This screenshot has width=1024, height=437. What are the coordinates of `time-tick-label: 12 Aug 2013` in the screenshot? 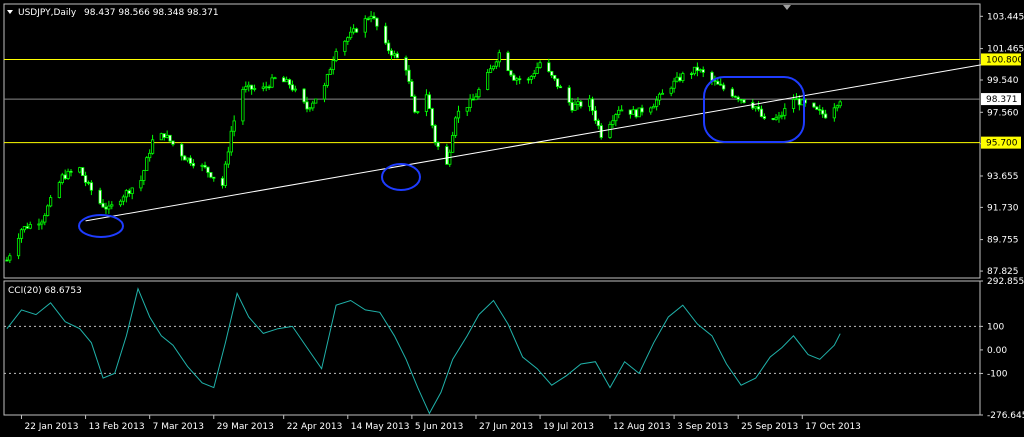 It's located at (642, 427).